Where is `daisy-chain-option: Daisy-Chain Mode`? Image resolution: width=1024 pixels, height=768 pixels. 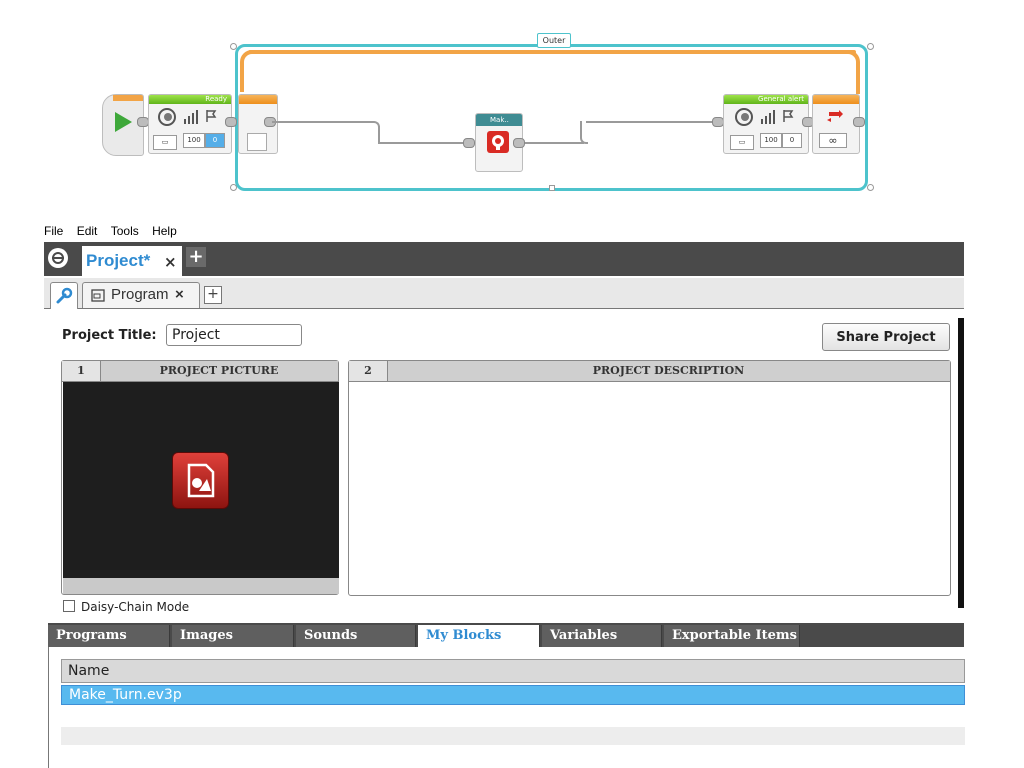 daisy-chain-option: Daisy-Chain Mode is located at coordinates (126, 607).